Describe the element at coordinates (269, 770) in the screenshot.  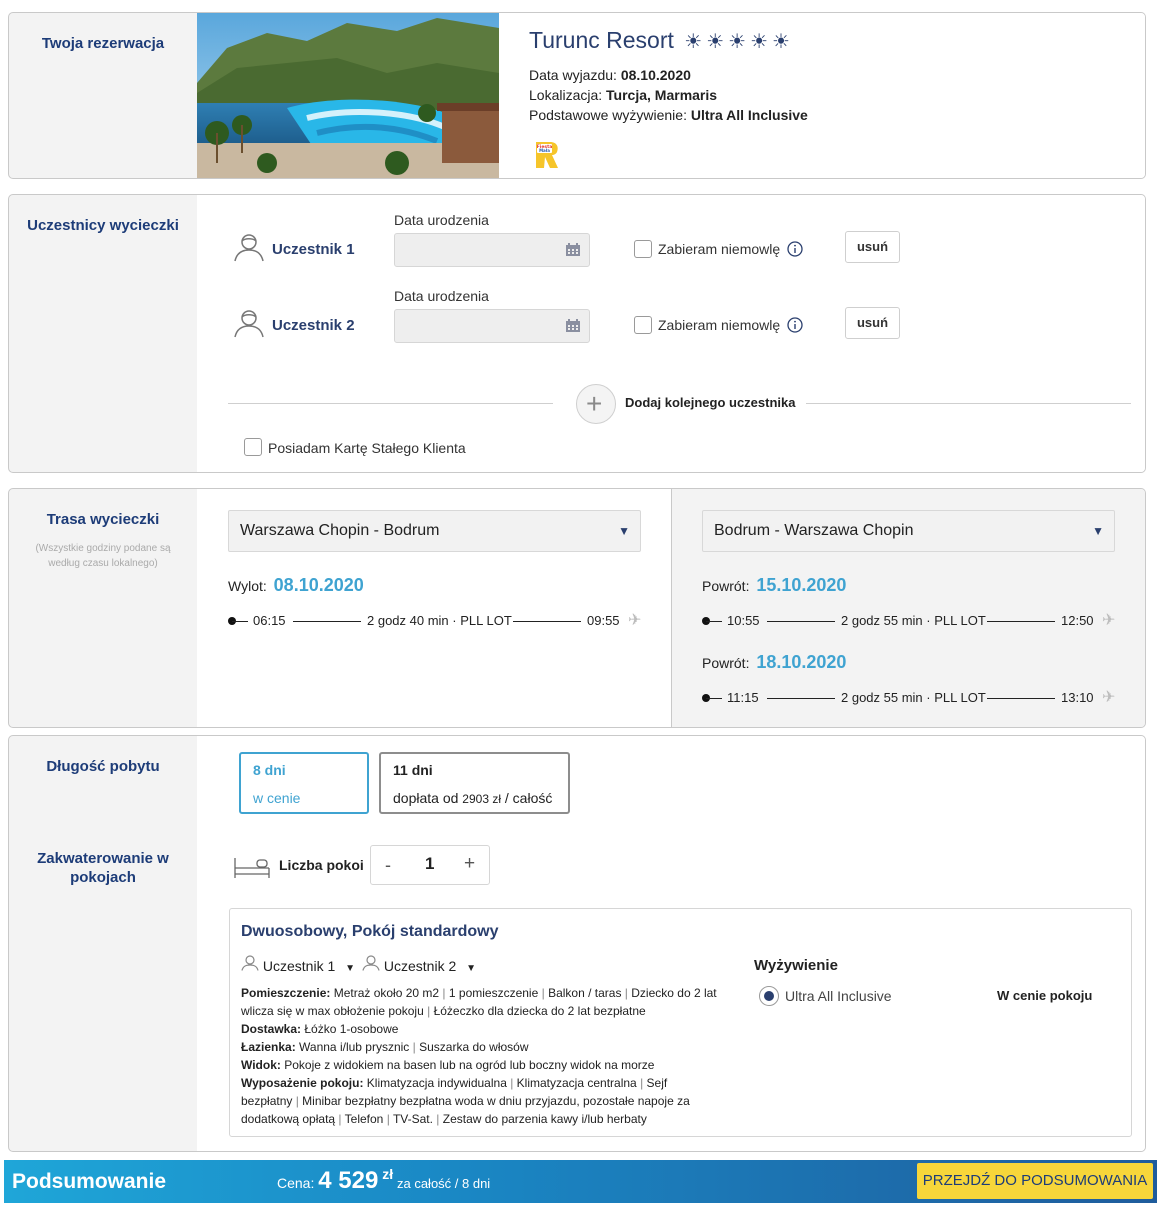
I see `stay-option-title: 8 dni` at that location.